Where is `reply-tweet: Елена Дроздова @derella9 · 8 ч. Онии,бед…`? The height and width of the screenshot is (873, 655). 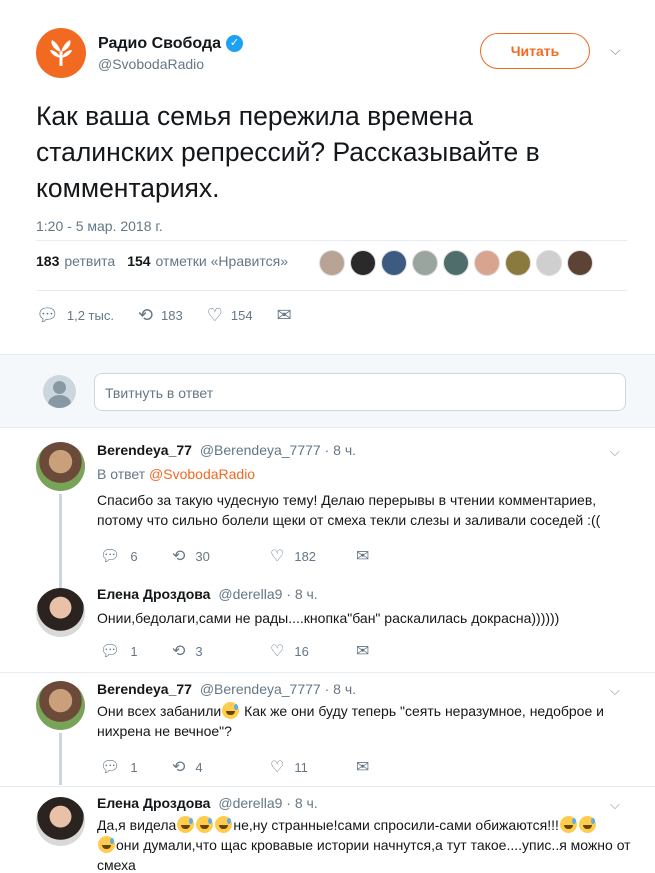 reply-tweet: Елена Дроздова @derella9 · 8 ч. Онии,бед… is located at coordinates (327, 624).